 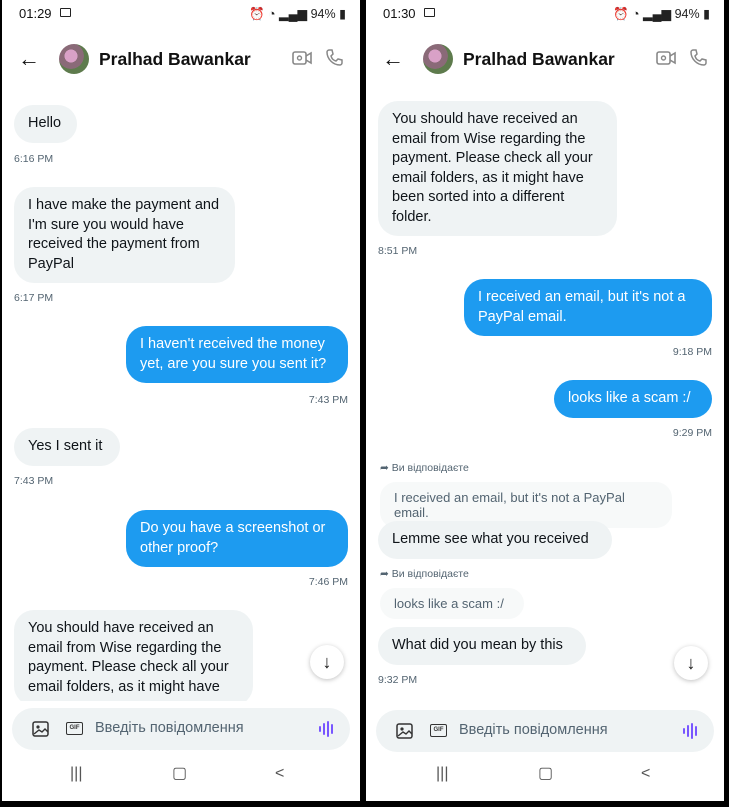 I want to click on status-time: 01:30, so click(x=399, y=13).